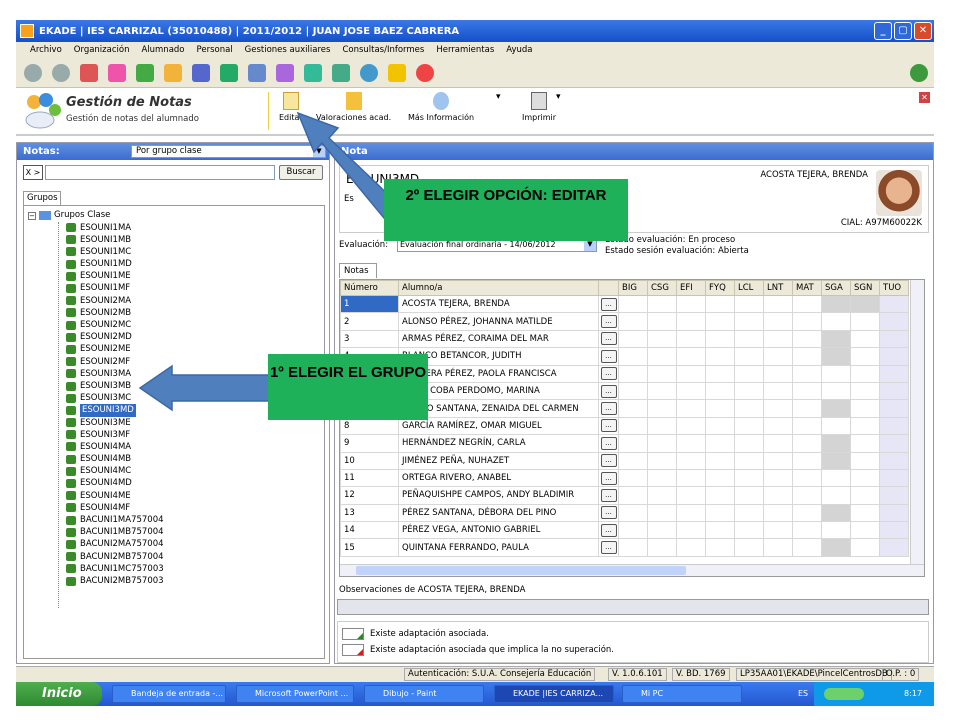 The width and height of the screenshot is (960, 720). I want to click on arrow-to-group, so click(204, 388).